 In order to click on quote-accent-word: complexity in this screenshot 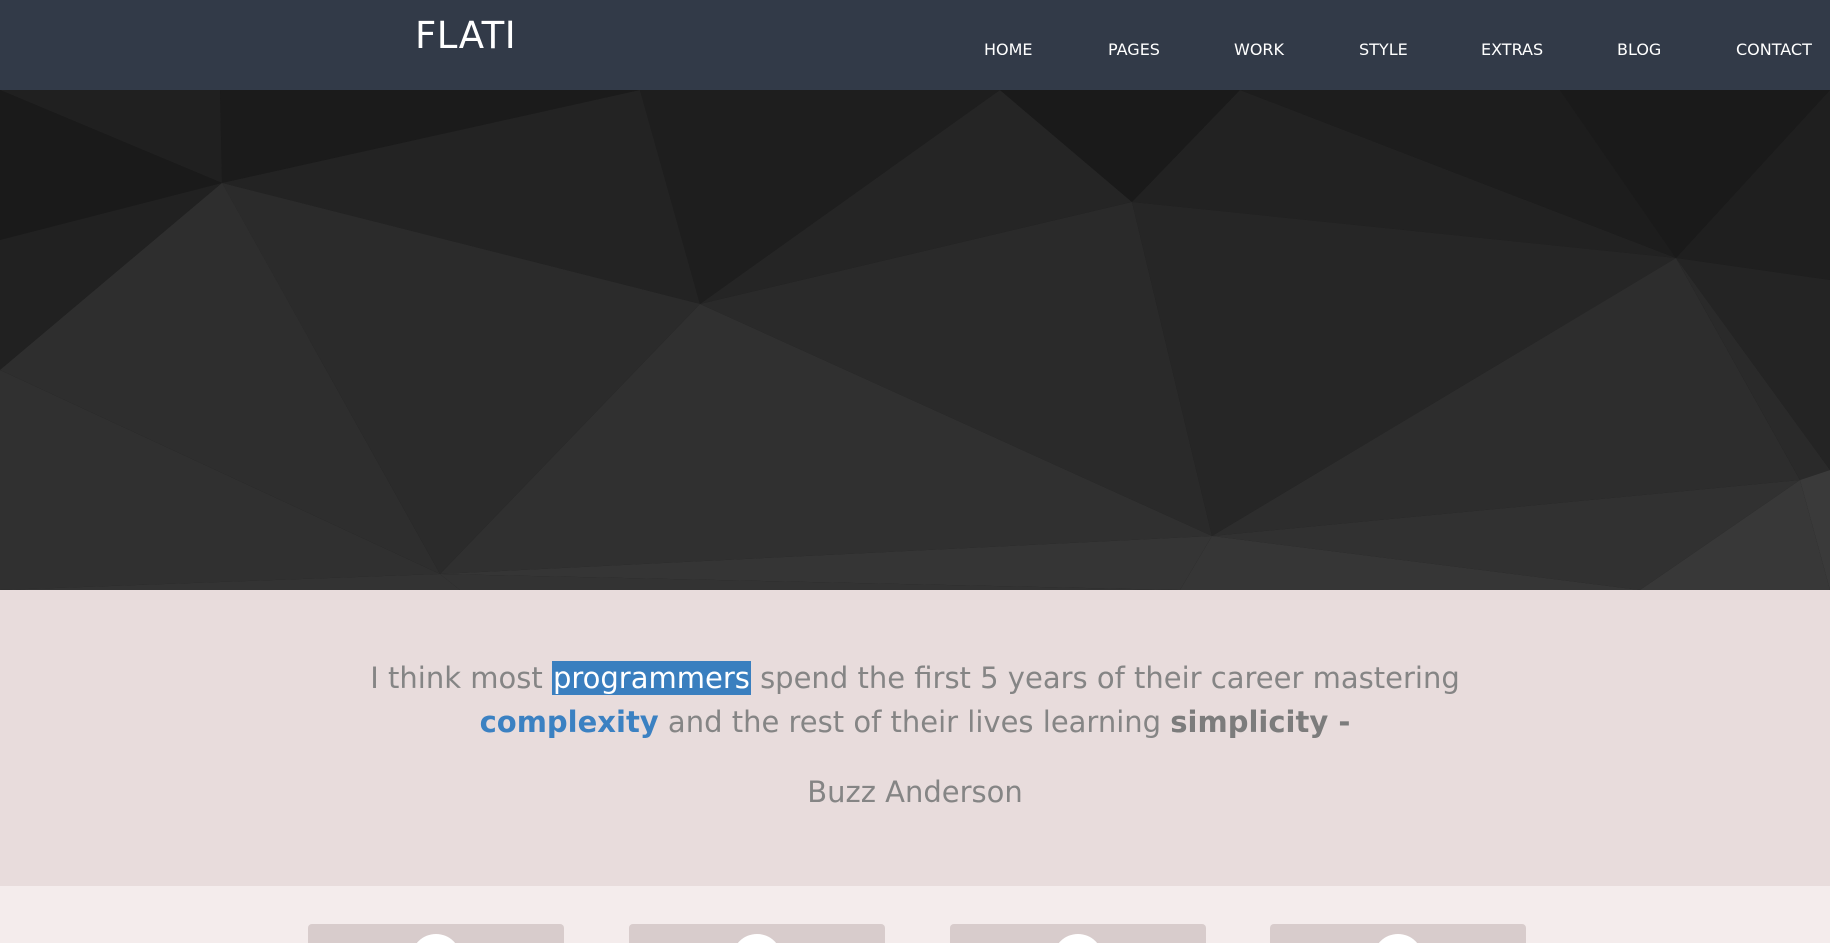, I will do `click(569, 722)`.